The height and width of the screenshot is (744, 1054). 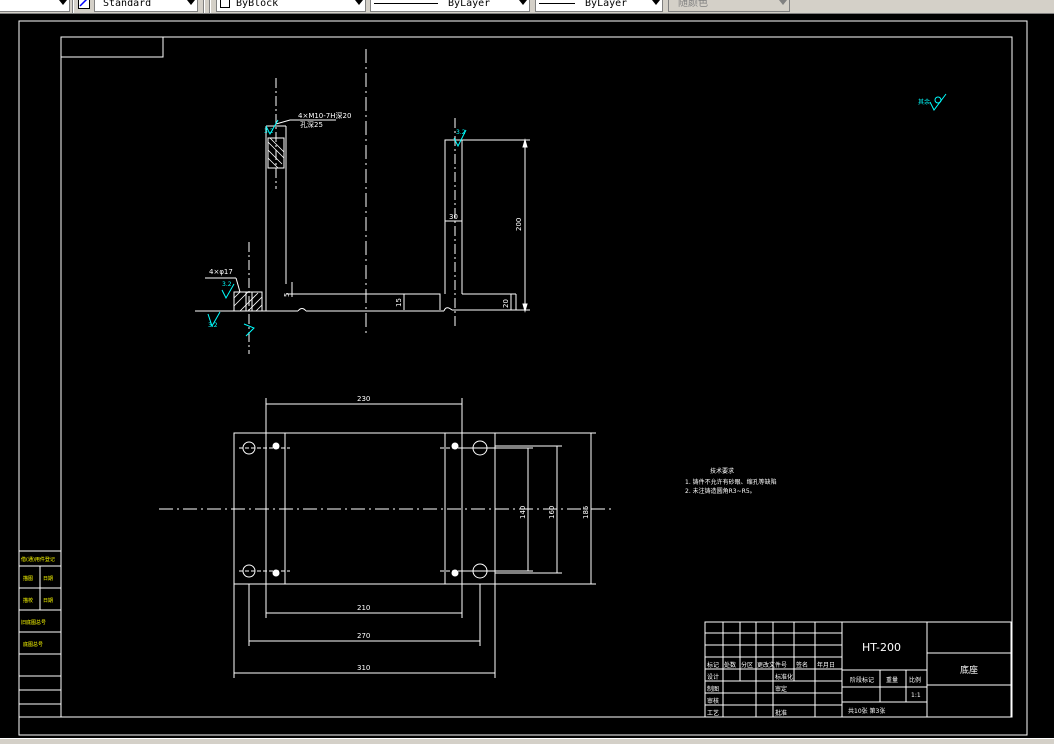 I want to click on sheet-info: 共10张 第3张, so click(x=866, y=711).